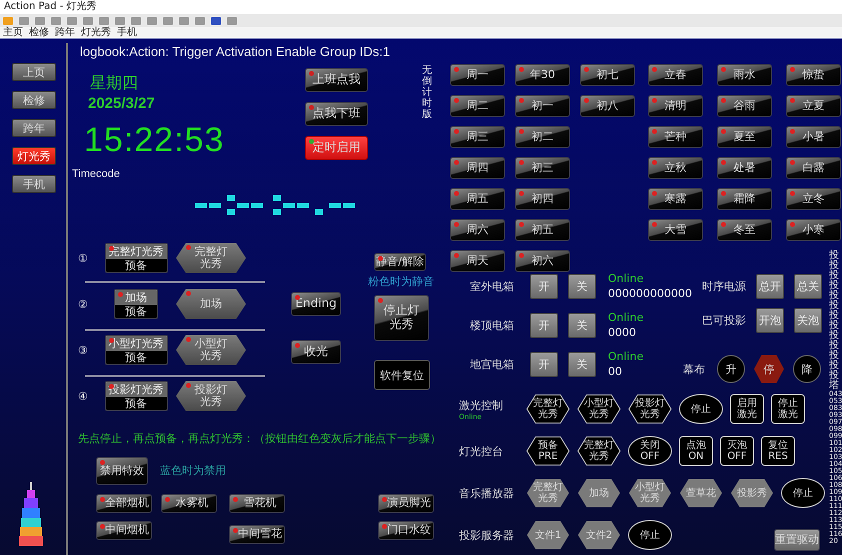 The height and width of the screenshot is (555, 842). What do you see at coordinates (486, 493) in the screenshot?
I see `control-row-label: 音乐播放器` at bounding box center [486, 493].